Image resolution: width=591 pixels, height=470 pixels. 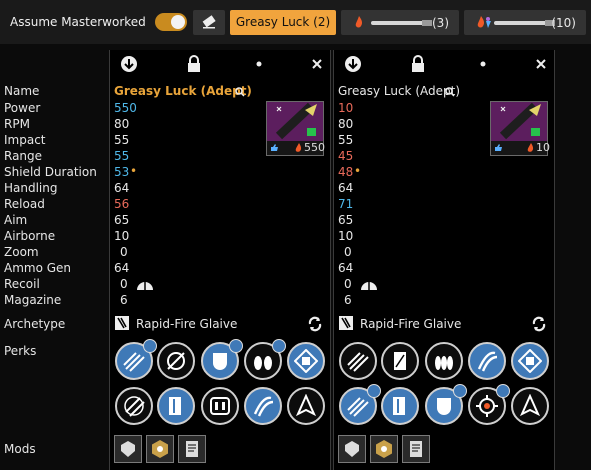 What do you see at coordinates (283, 22) in the screenshot?
I see `tab-greasy-luck: Greasy Luck (2)` at bounding box center [283, 22].